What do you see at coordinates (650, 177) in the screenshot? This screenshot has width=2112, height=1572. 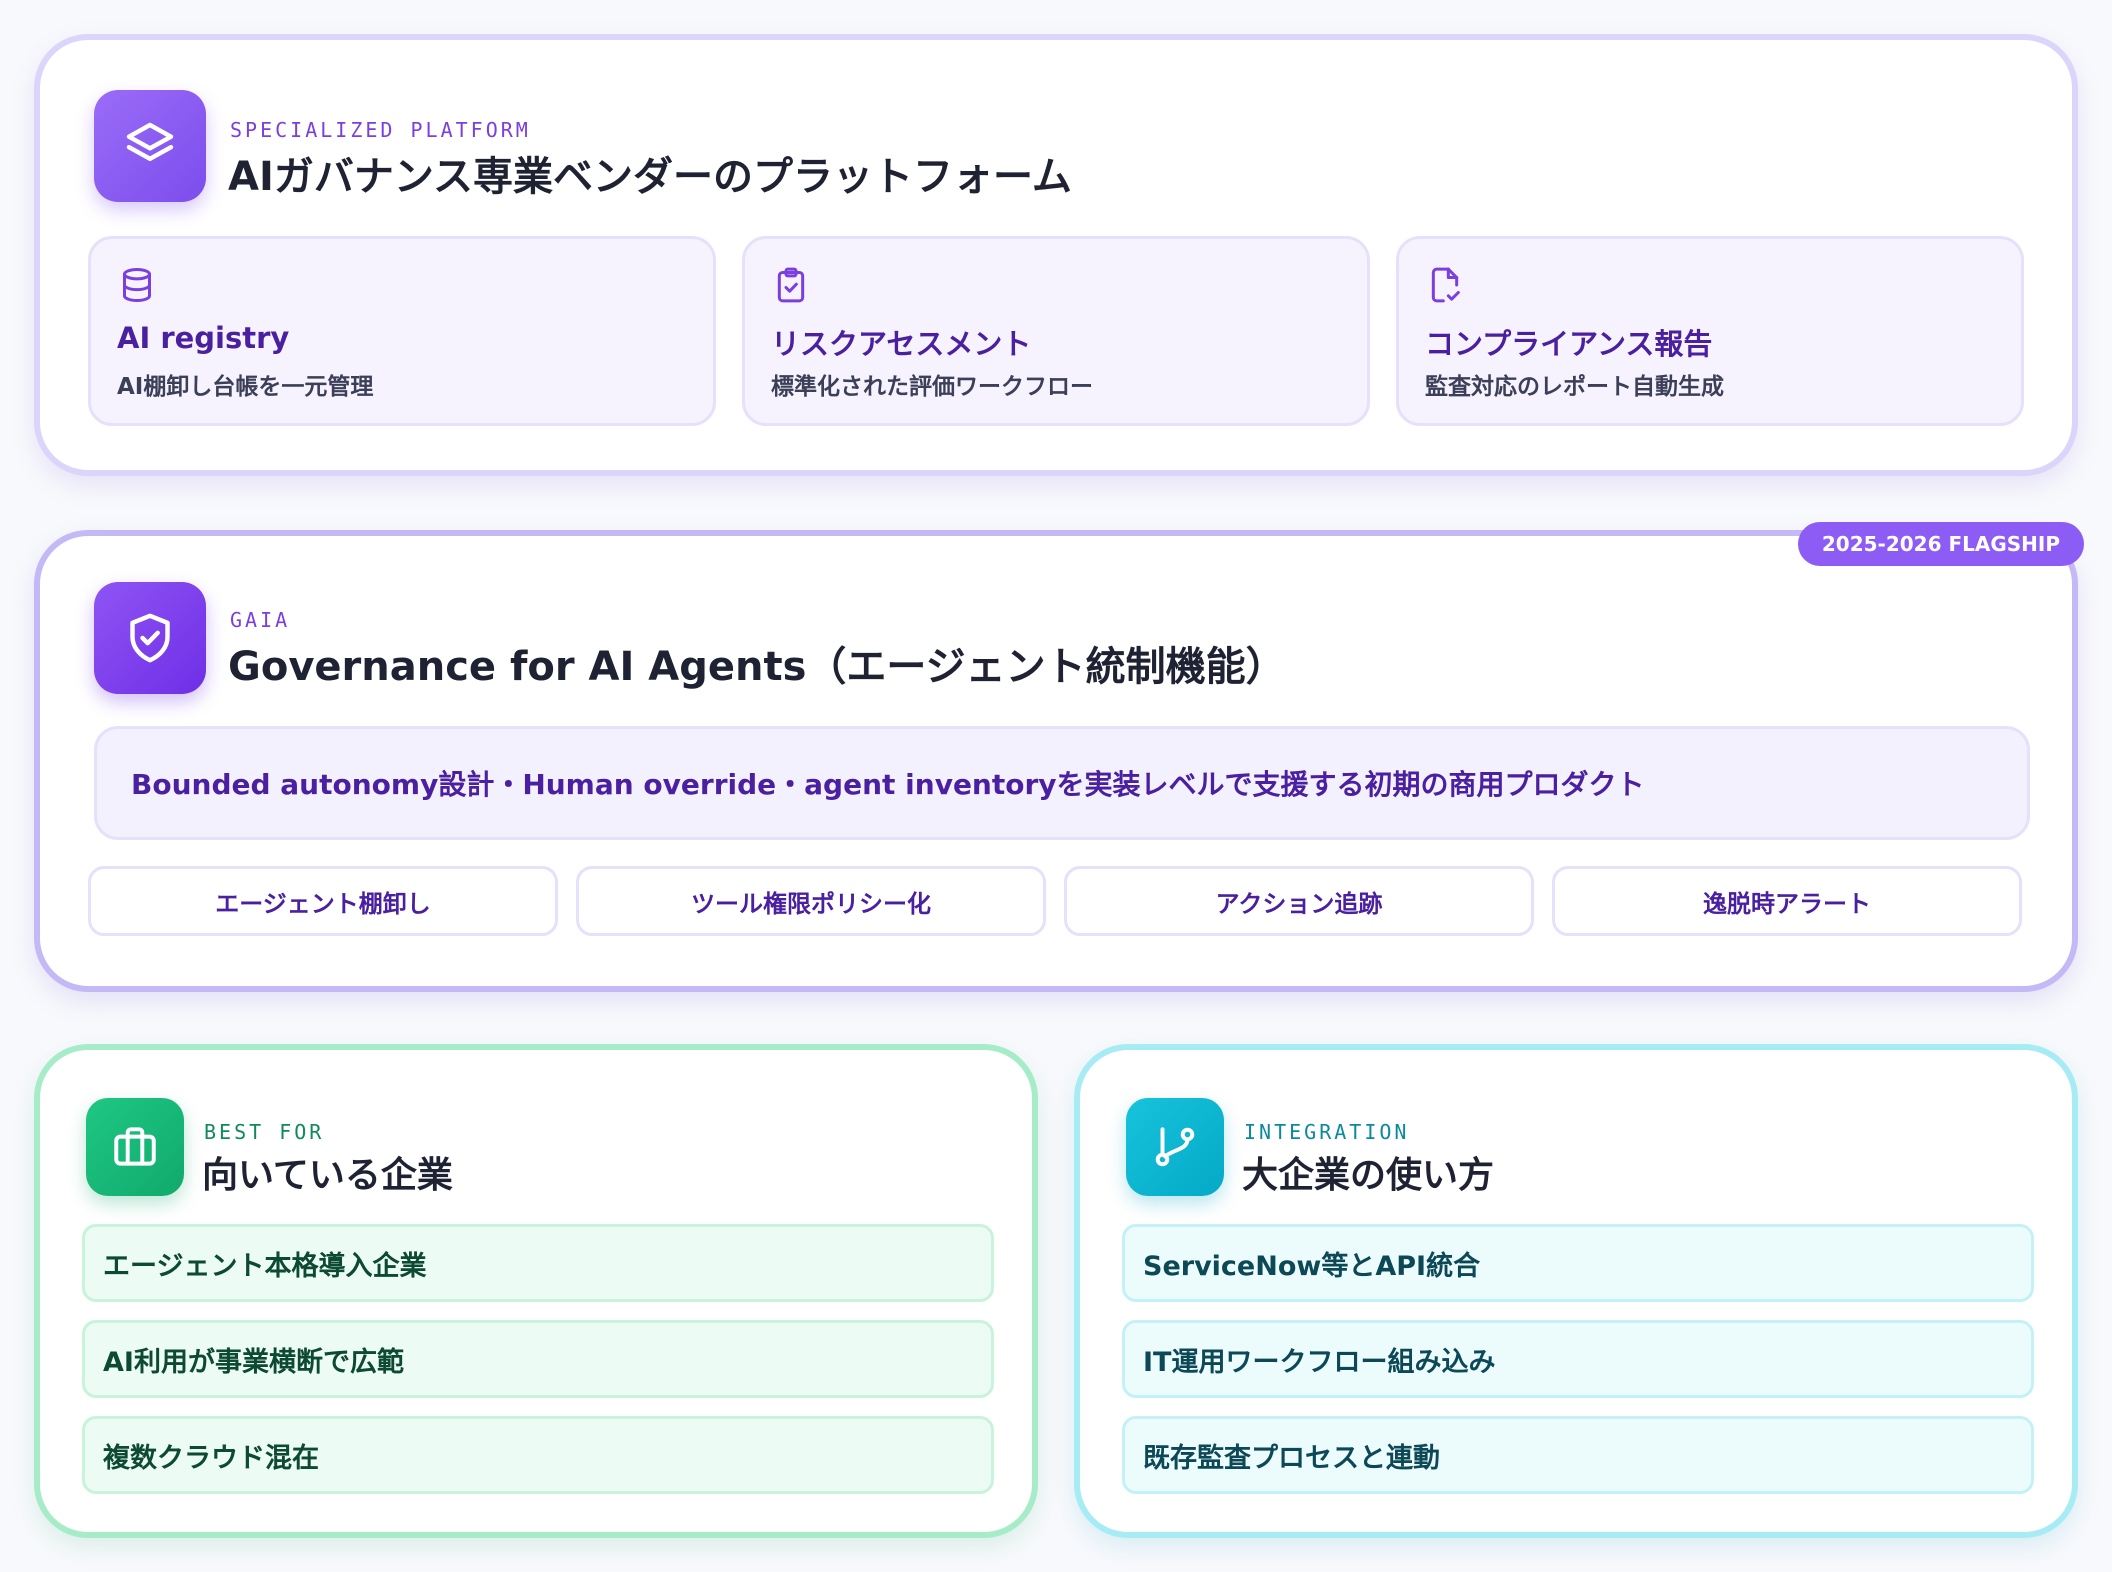 I see `platform-title: AIガバナンス専業ベンダーのプラットフォーム` at bounding box center [650, 177].